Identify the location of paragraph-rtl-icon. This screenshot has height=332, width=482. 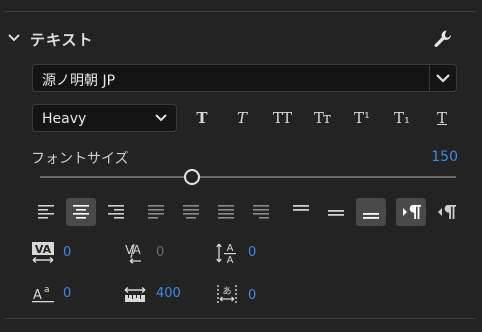
(447, 212).